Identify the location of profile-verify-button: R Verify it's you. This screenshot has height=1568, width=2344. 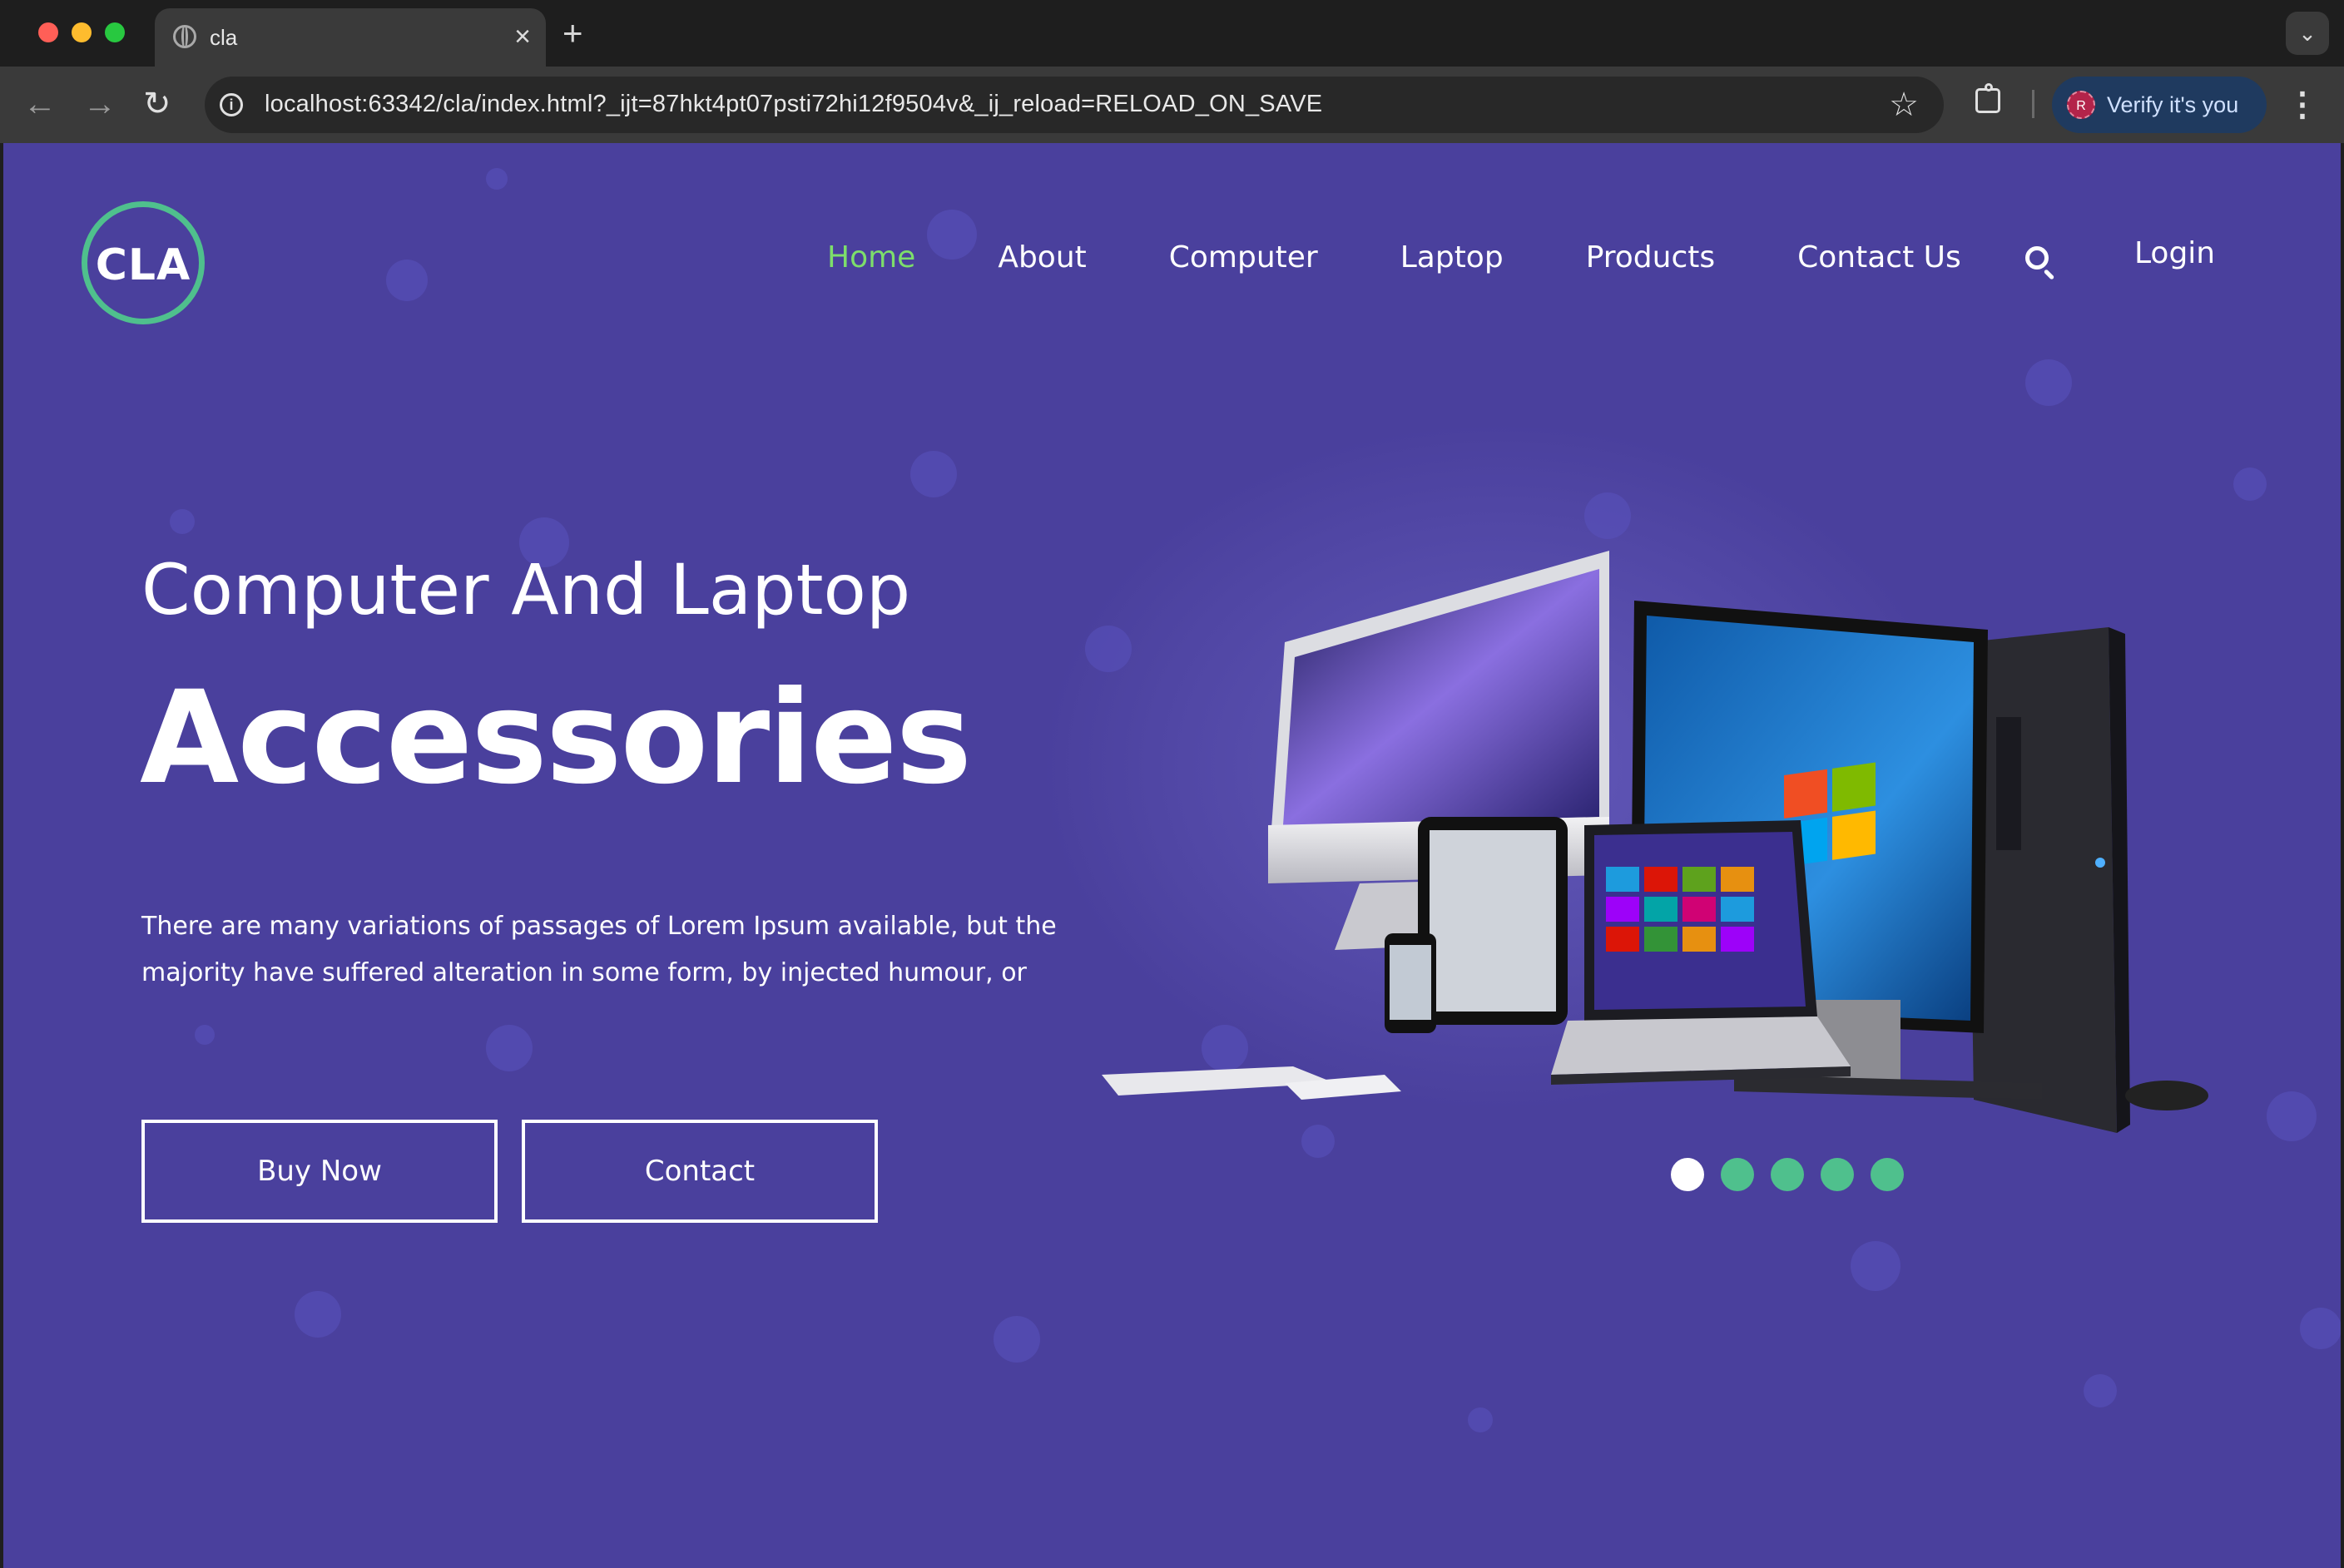
(2159, 105).